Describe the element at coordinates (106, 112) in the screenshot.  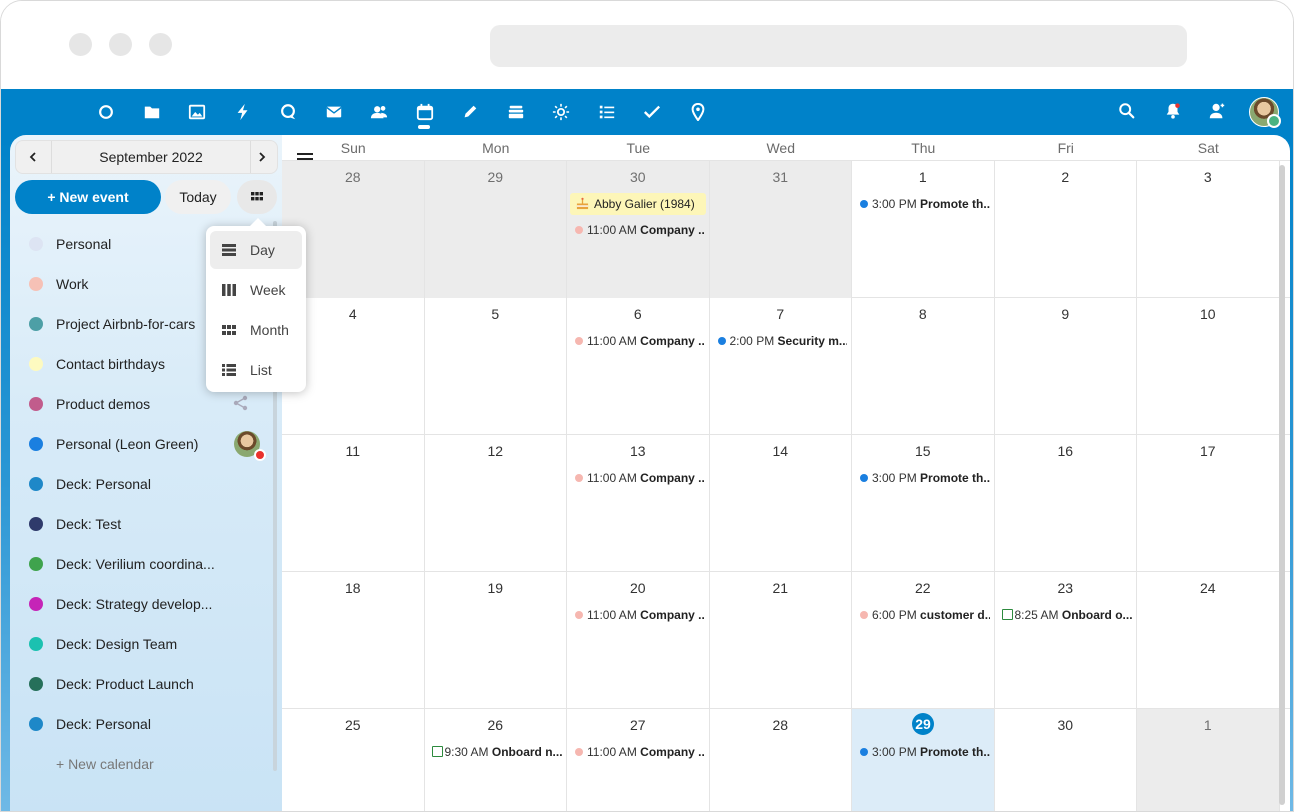
I see `dashboard-icon` at that location.